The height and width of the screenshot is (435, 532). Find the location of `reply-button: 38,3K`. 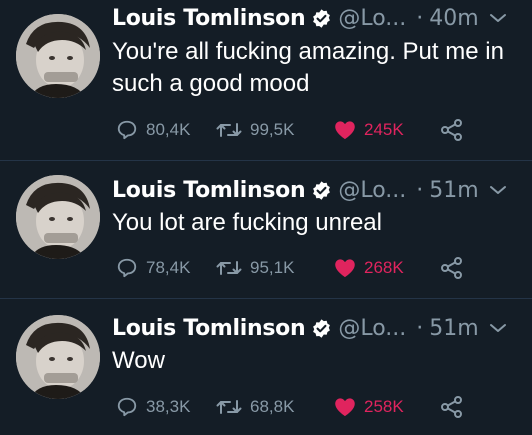

reply-button: 38,3K is located at coordinates (166, 407).